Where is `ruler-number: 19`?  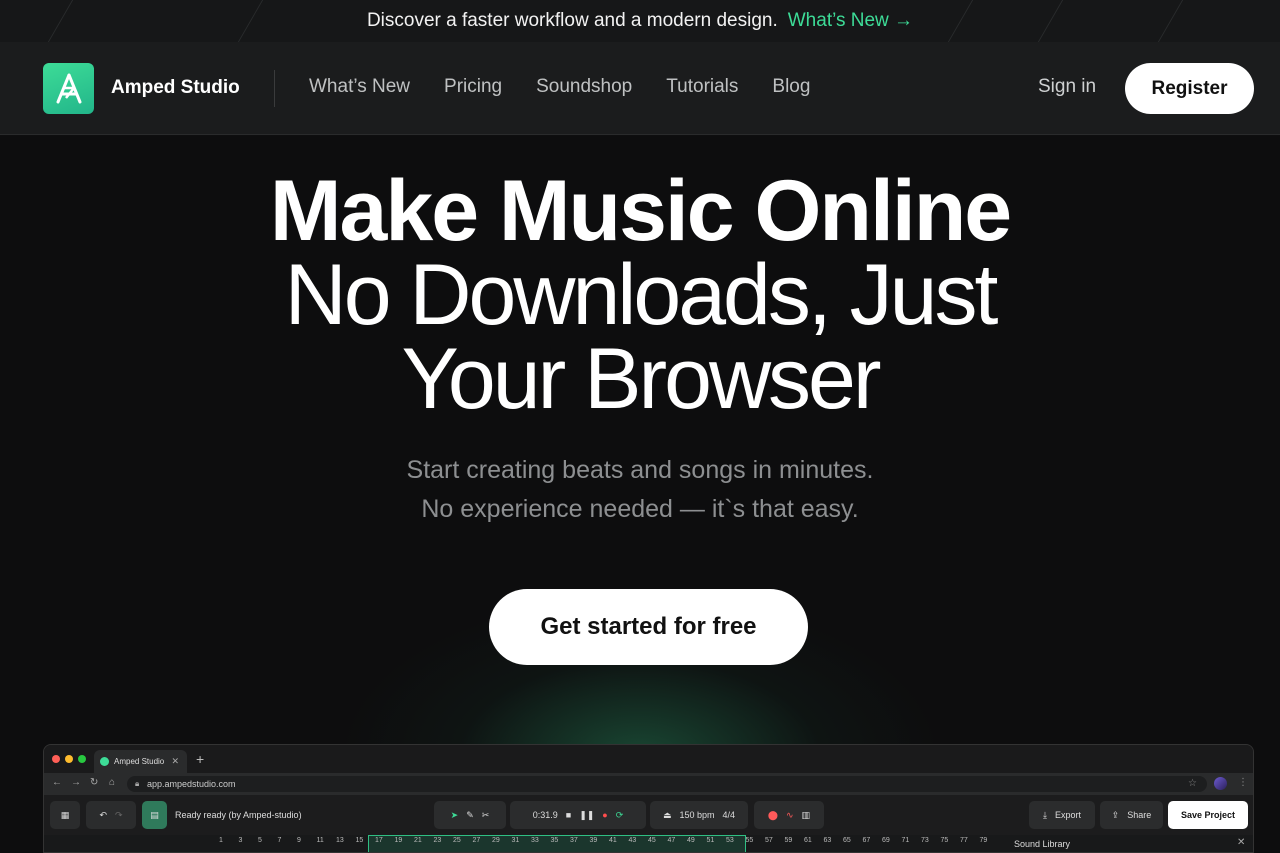
ruler-number: 19 is located at coordinates (398, 840).